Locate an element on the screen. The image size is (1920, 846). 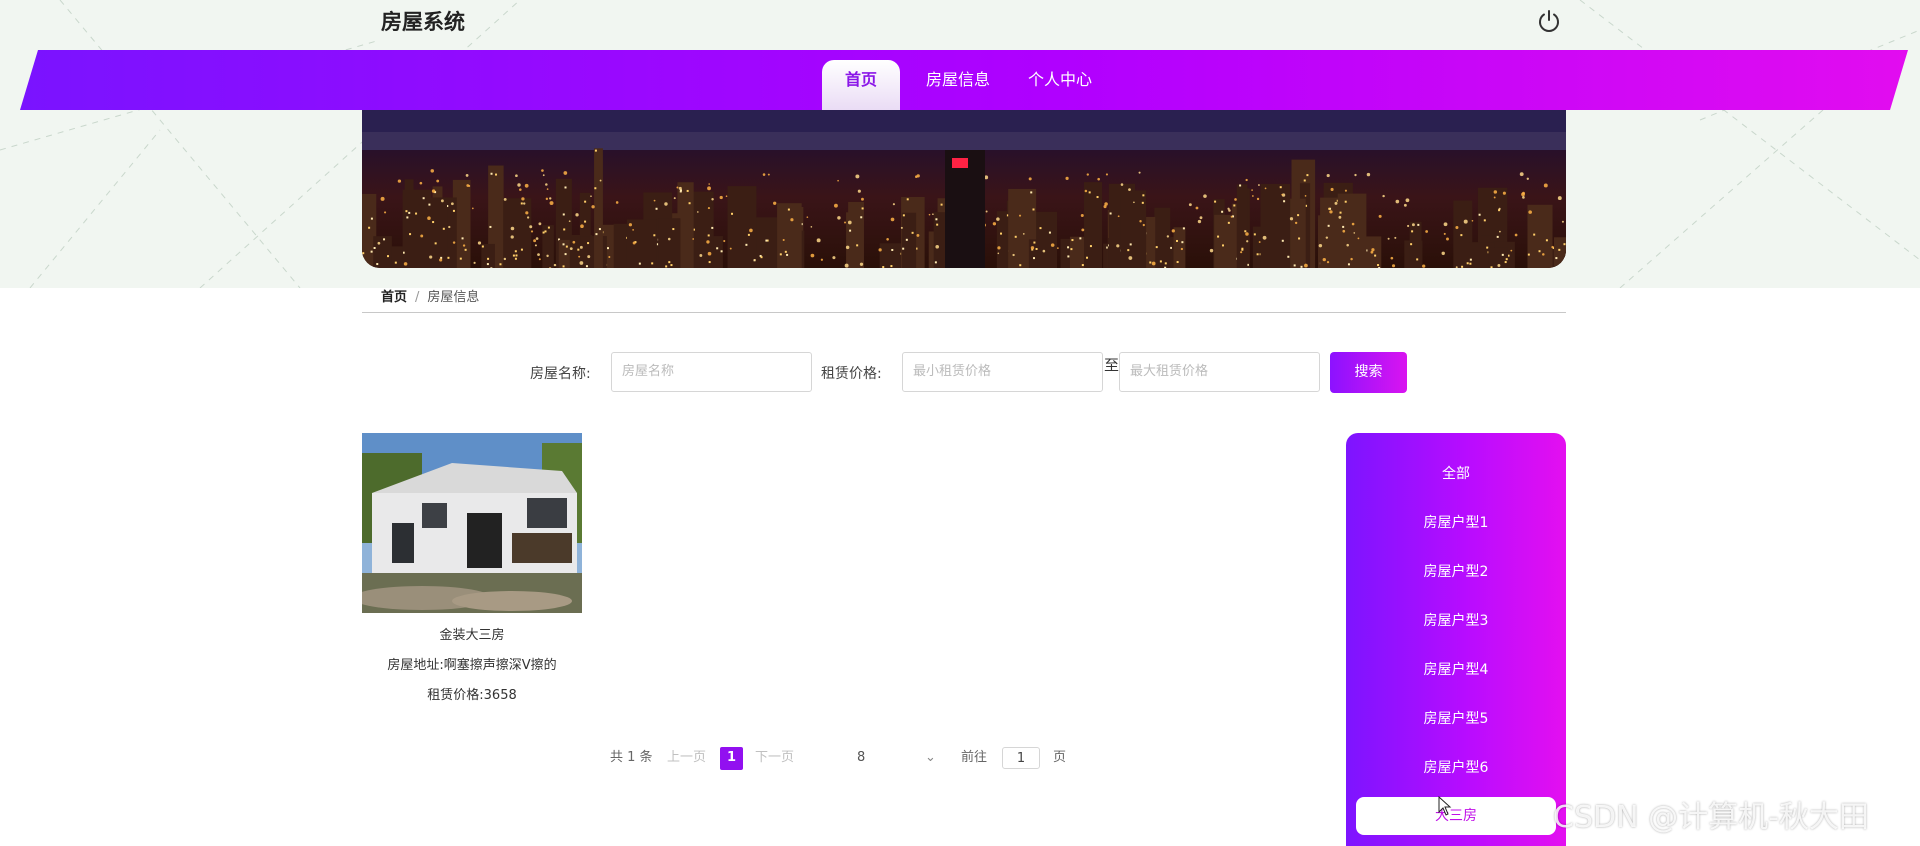
page-suffix-label: 页 is located at coordinates (1060, 757).